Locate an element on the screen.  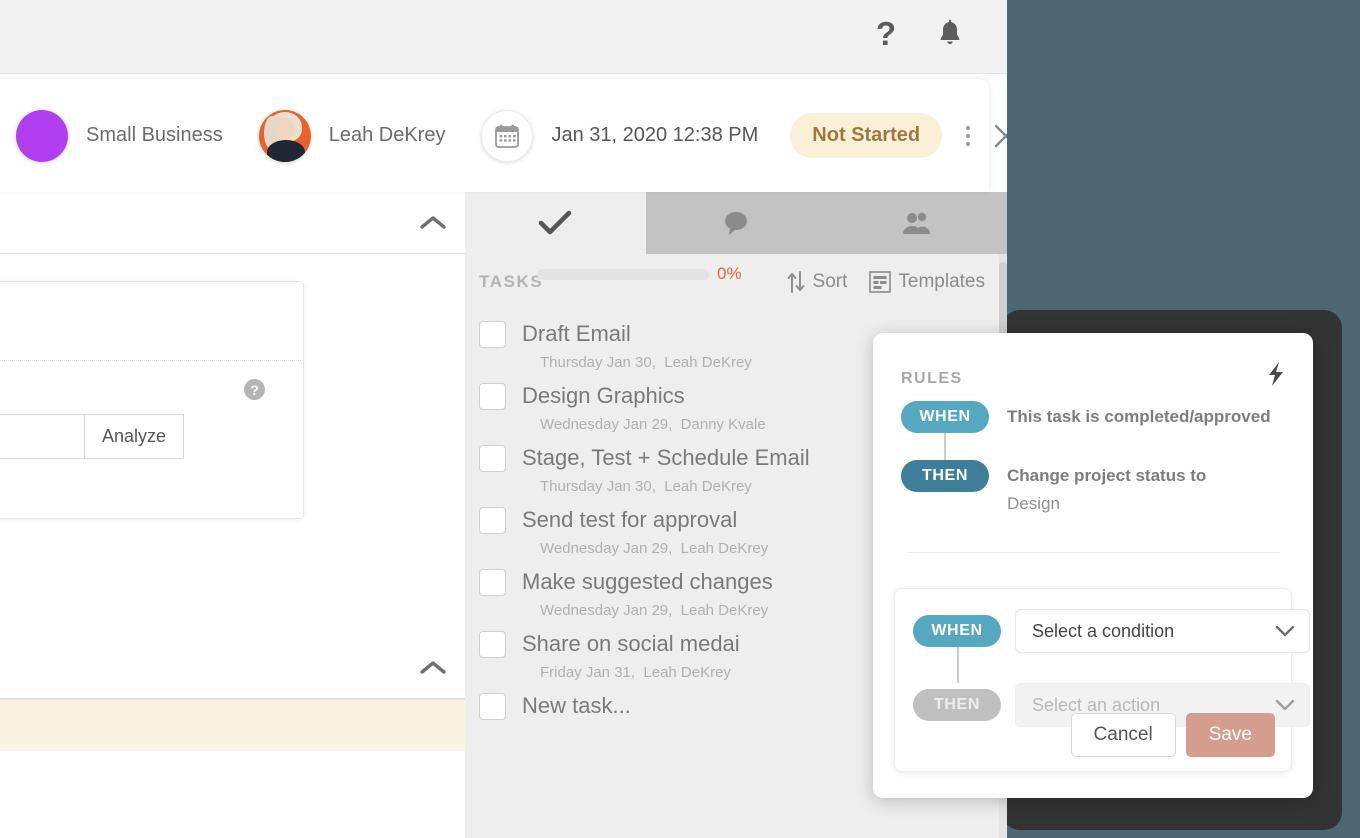
tasks-header-actions: Sort Templates is located at coordinates (885, 282).